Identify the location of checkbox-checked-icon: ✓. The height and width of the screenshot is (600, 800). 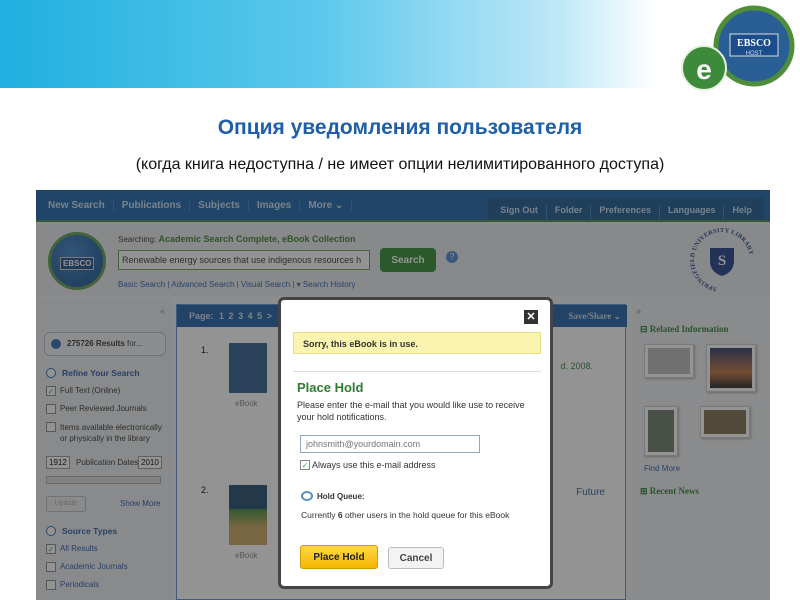
(305, 465).